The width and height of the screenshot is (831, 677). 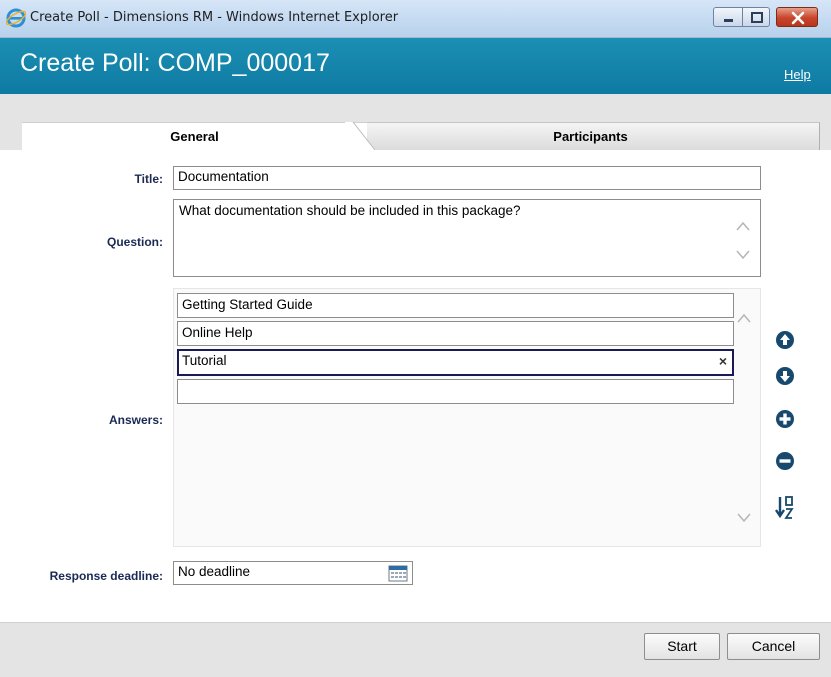 What do you see at coordinates (11, 136) in the screenshot?
I see `tab-bar-left-edge` at bounding box center [11, 136].